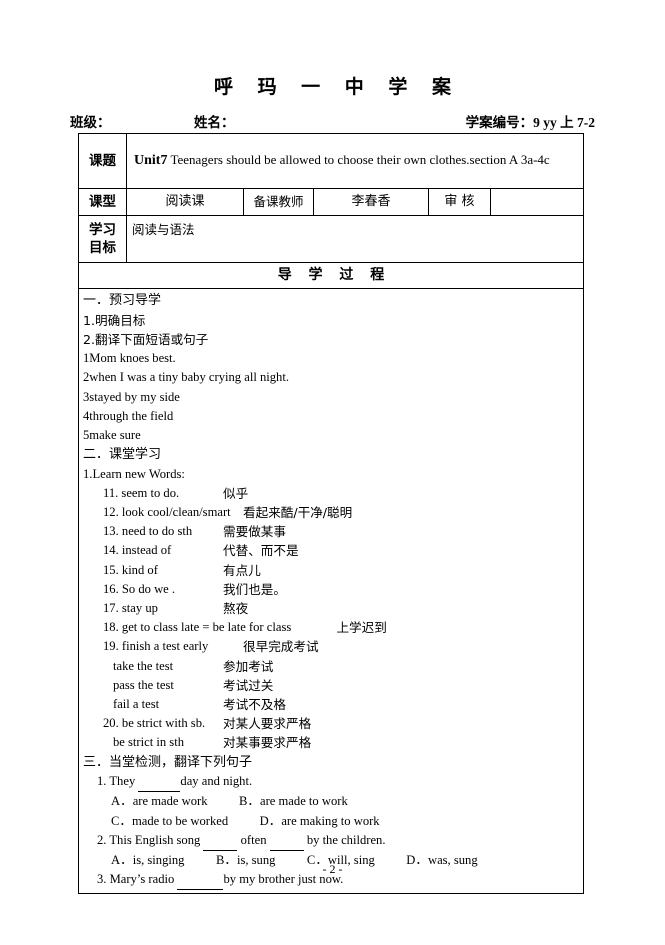 The image size is (665, 945). What do you see at coordinates (537, 202) in the screenshot?
I see `review-value` at bounding box center [537, 202].